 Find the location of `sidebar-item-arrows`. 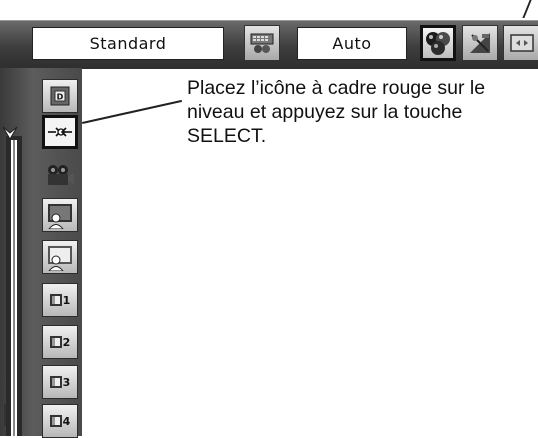

sidebar-item-arrows is located at coordinates (60, 132).